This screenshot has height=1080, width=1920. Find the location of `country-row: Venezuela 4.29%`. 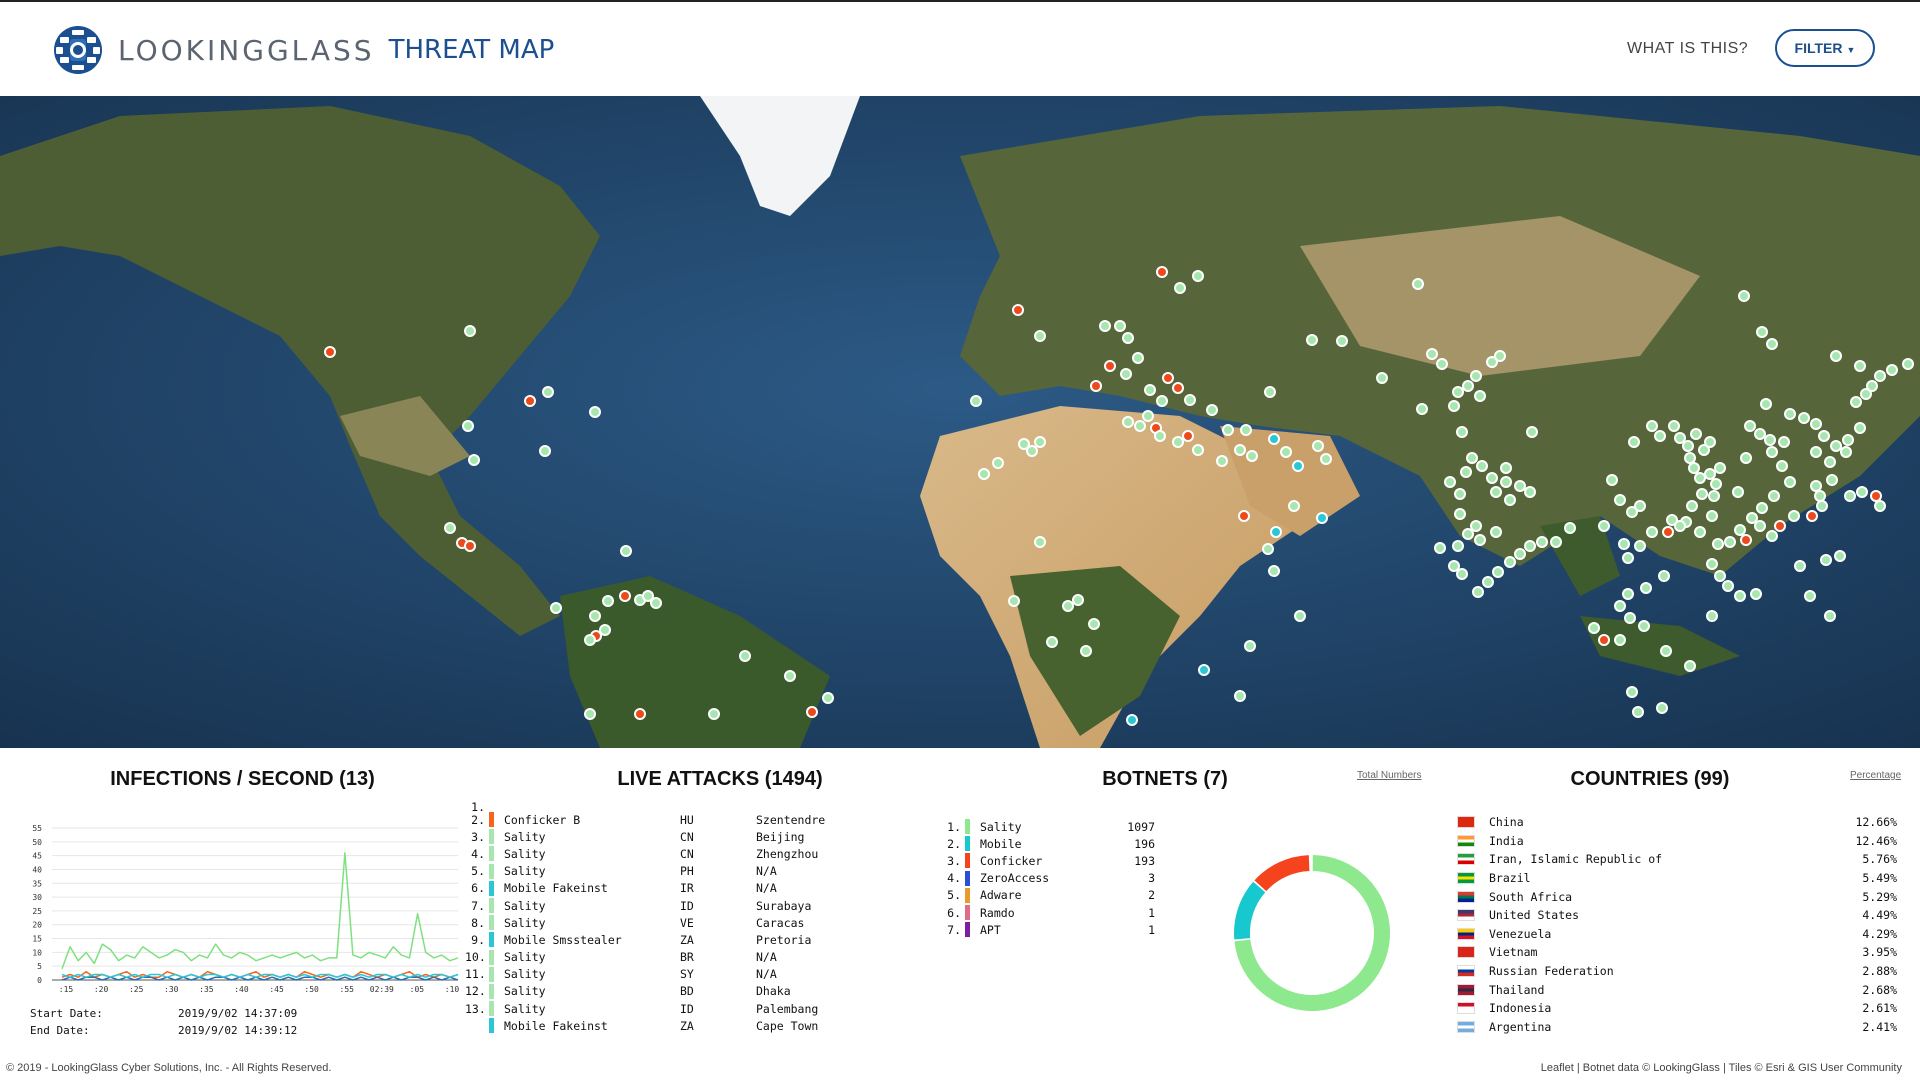

country-row: Venezuela 4.29% is located at coordinates (1677, 934).